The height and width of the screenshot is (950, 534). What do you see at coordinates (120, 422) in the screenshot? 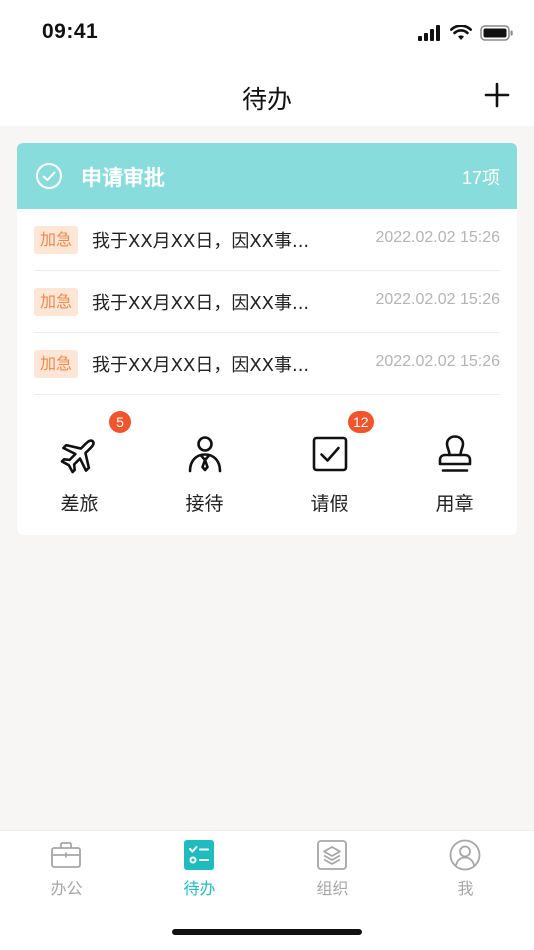
I see `travel-badge: 5` at bounding box center [120, 422].